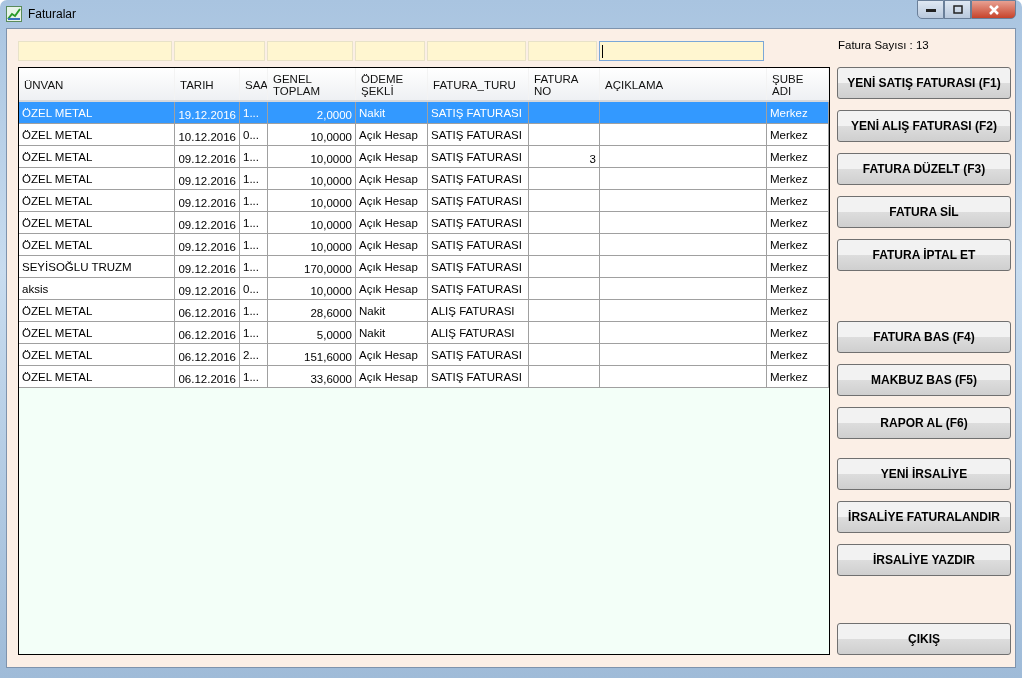 The height and width of the screenshot is (678, 1022). Describe the element at coordinates (564, 157) in the screenshot. I see `table-cell: 3` at that location.